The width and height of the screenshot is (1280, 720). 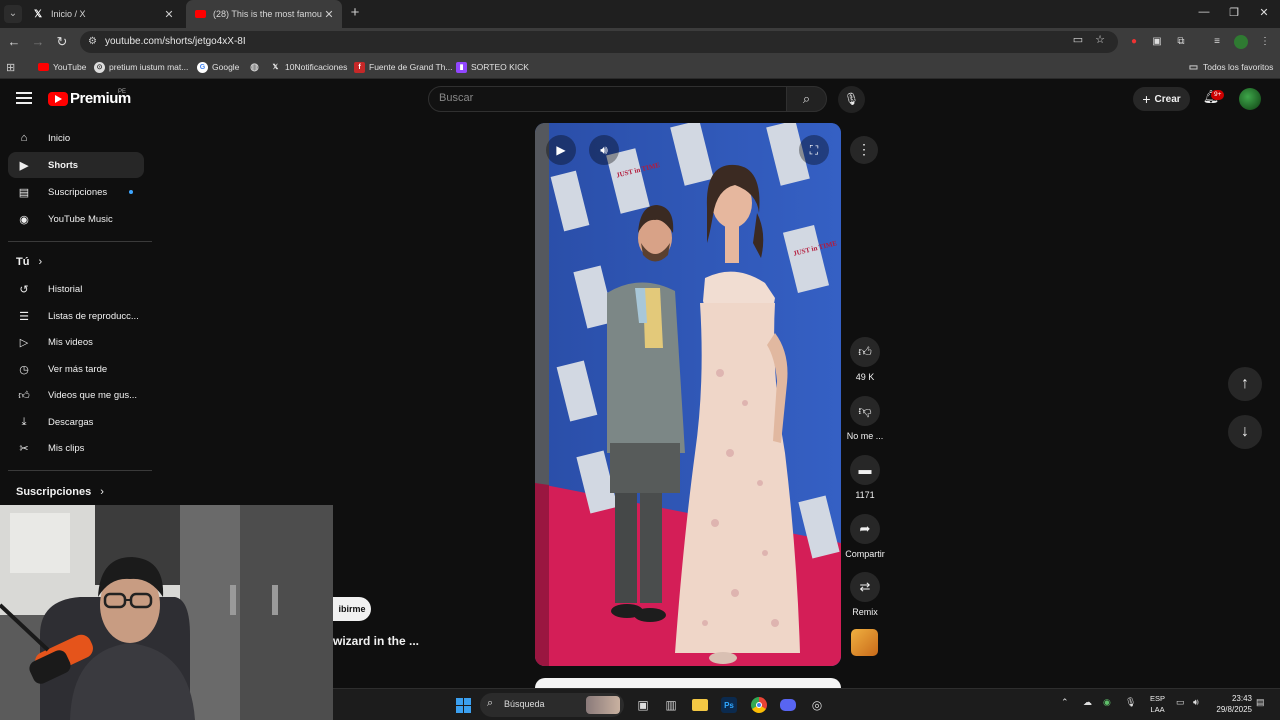 I want to click on widget-icon: ▥, so click(x=671, y=705).